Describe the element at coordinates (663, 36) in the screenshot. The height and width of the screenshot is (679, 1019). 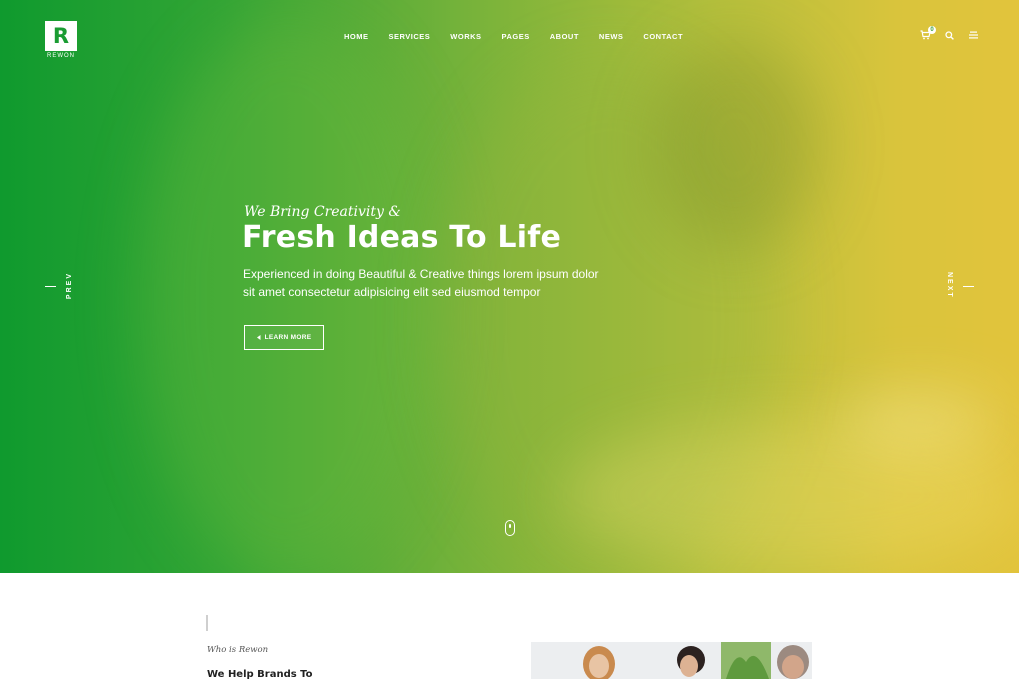
I see `nav-item-contact: CONTACT` at that location.